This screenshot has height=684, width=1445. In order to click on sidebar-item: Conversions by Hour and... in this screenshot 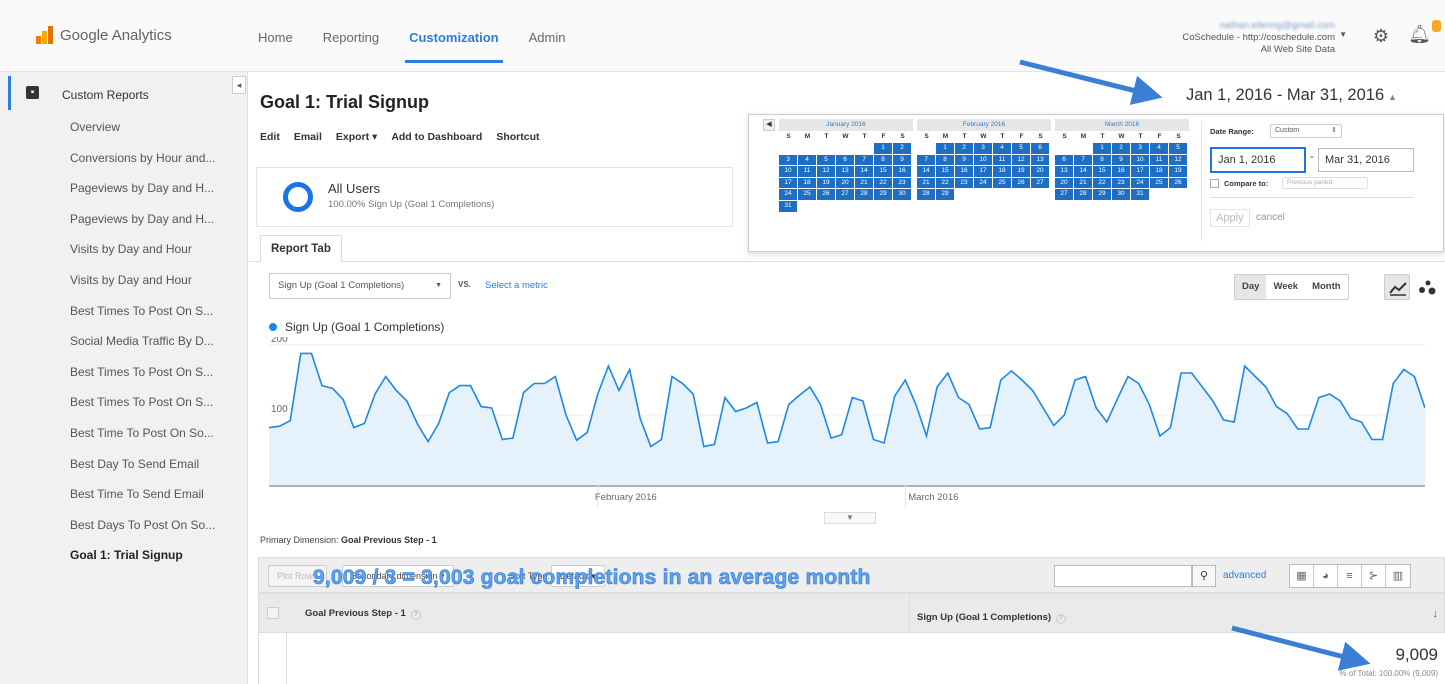, I will do `click(142, 158)`.